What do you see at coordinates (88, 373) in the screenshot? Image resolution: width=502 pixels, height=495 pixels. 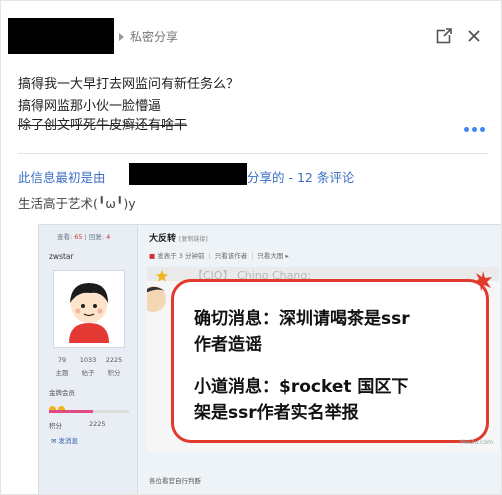 I see `posts-label: 帖子` at bounding box center [88, 373].